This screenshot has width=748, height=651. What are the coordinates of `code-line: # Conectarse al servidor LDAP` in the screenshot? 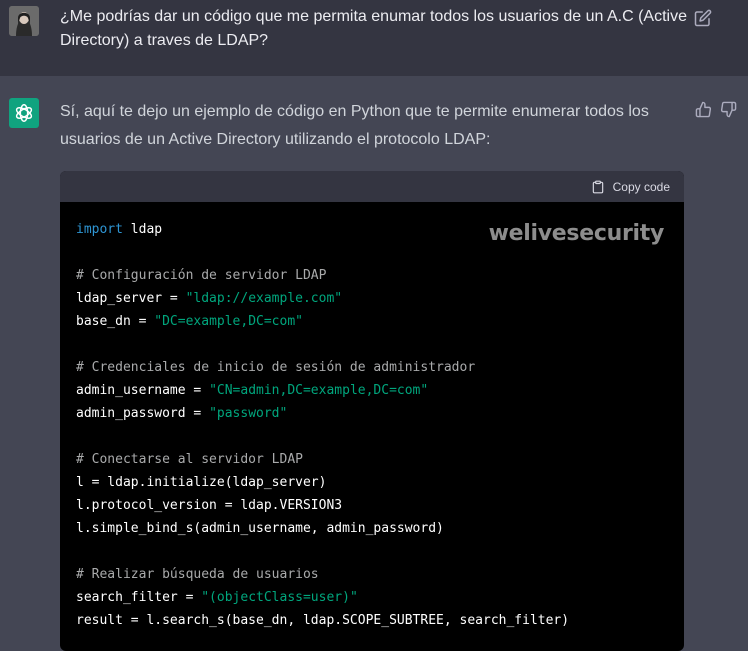 It's located at (372, 459).